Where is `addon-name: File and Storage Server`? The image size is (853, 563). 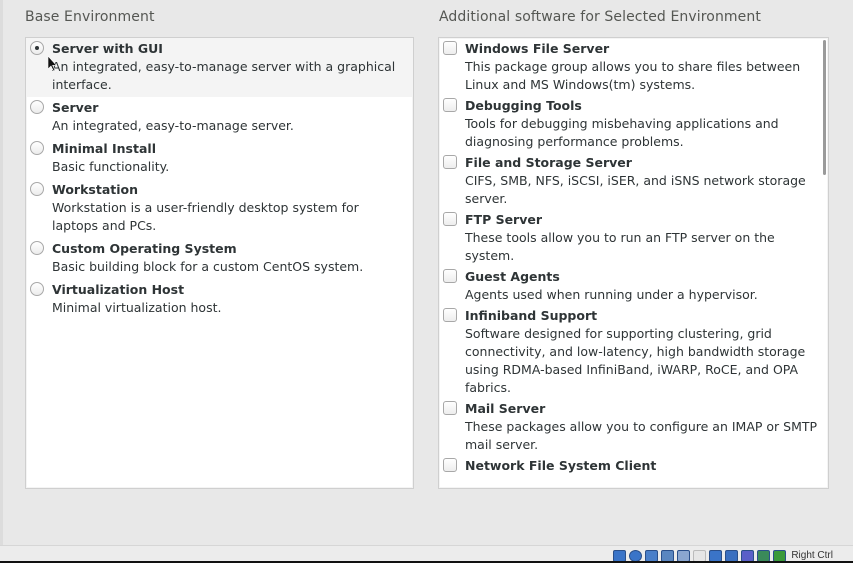
addon-name: File and Storage Server is located at coordinates (548, 162).